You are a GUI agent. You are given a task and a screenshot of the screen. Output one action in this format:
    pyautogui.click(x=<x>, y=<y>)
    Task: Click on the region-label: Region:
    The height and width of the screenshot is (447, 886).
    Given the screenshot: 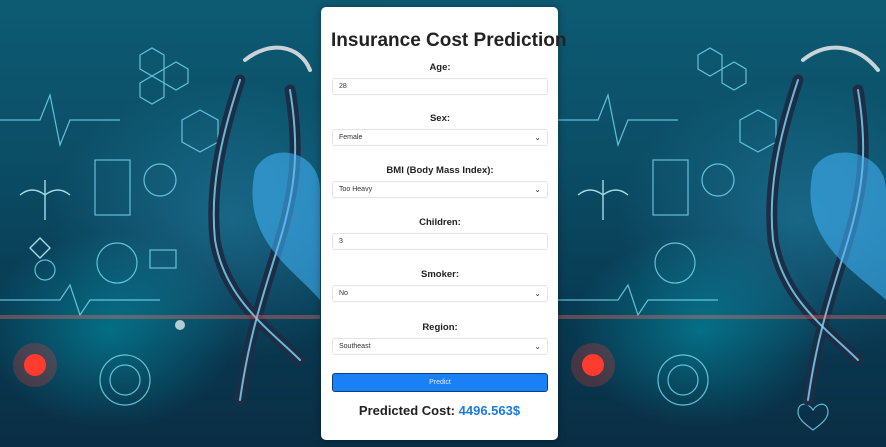 What is the action you would take?
    pyautogui.click(x=440, y=327)
    